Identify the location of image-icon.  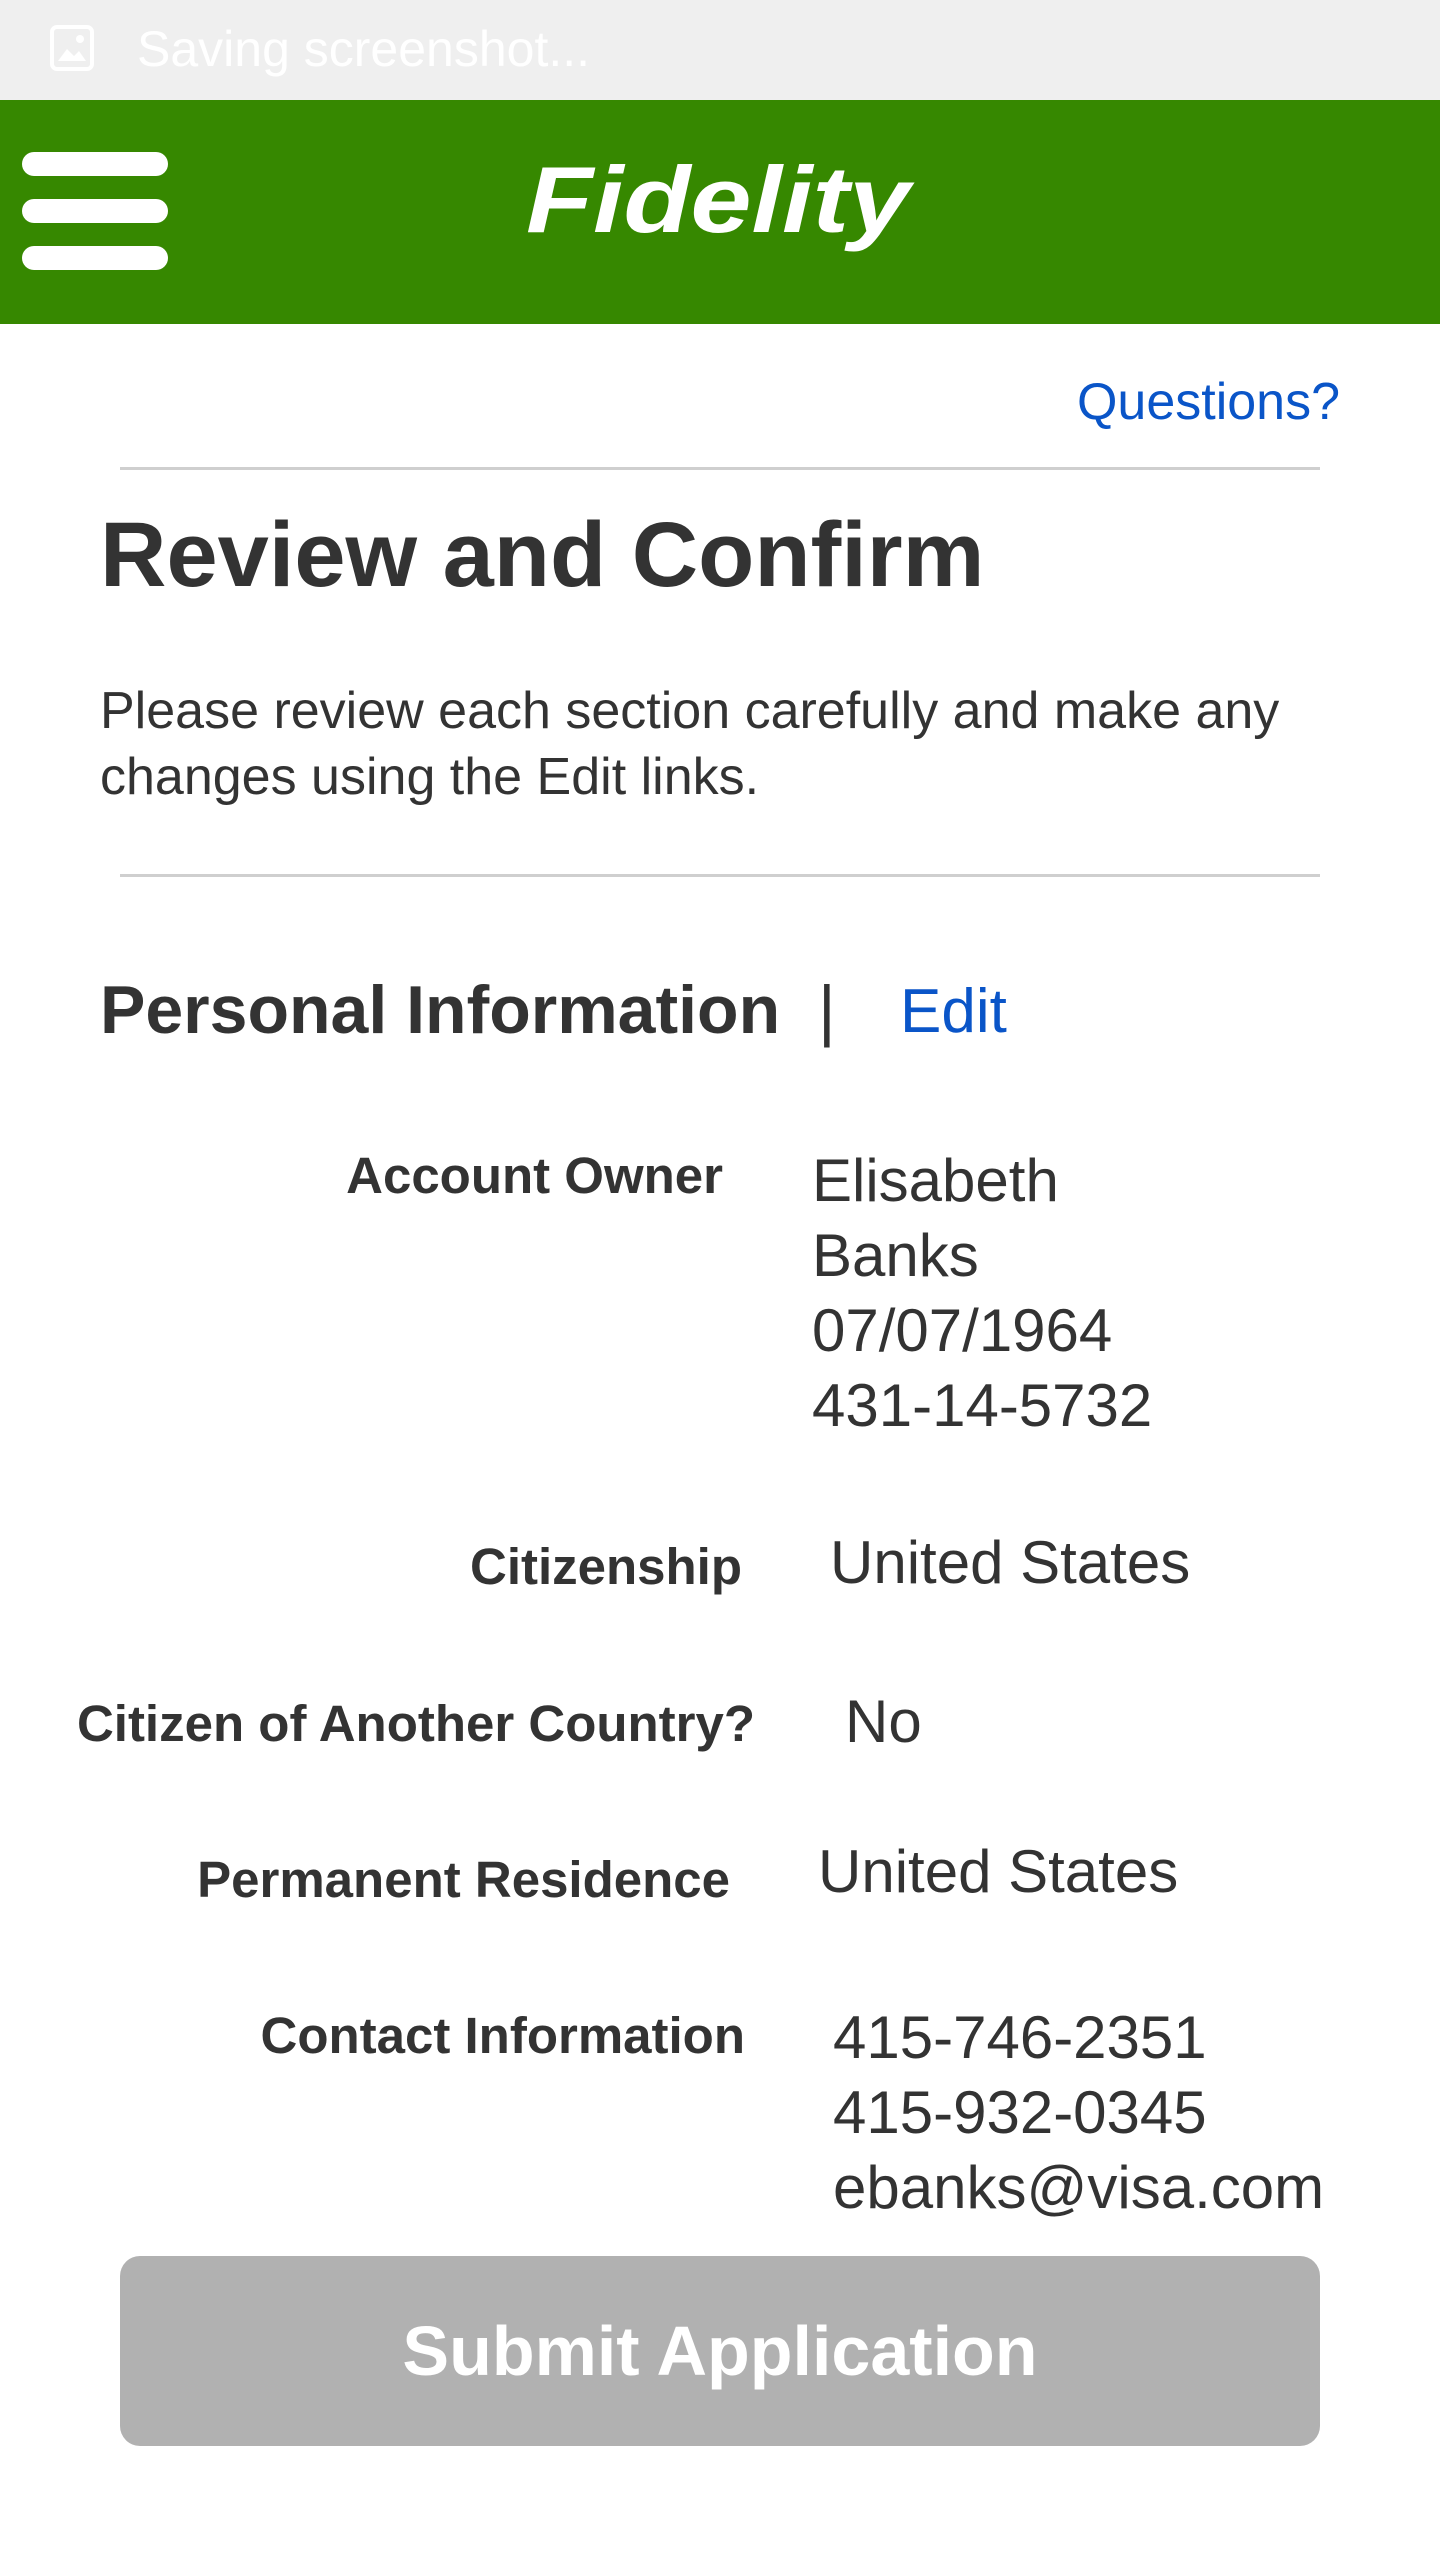
(72, 48).